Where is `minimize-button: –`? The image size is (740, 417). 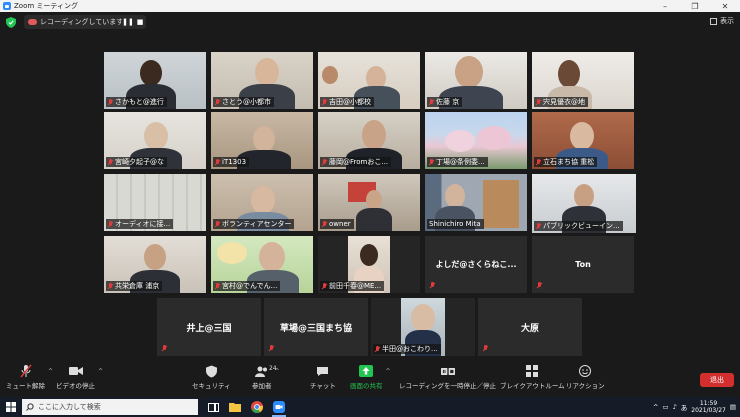
minimize-button: – is located at coordinates (665, 6).